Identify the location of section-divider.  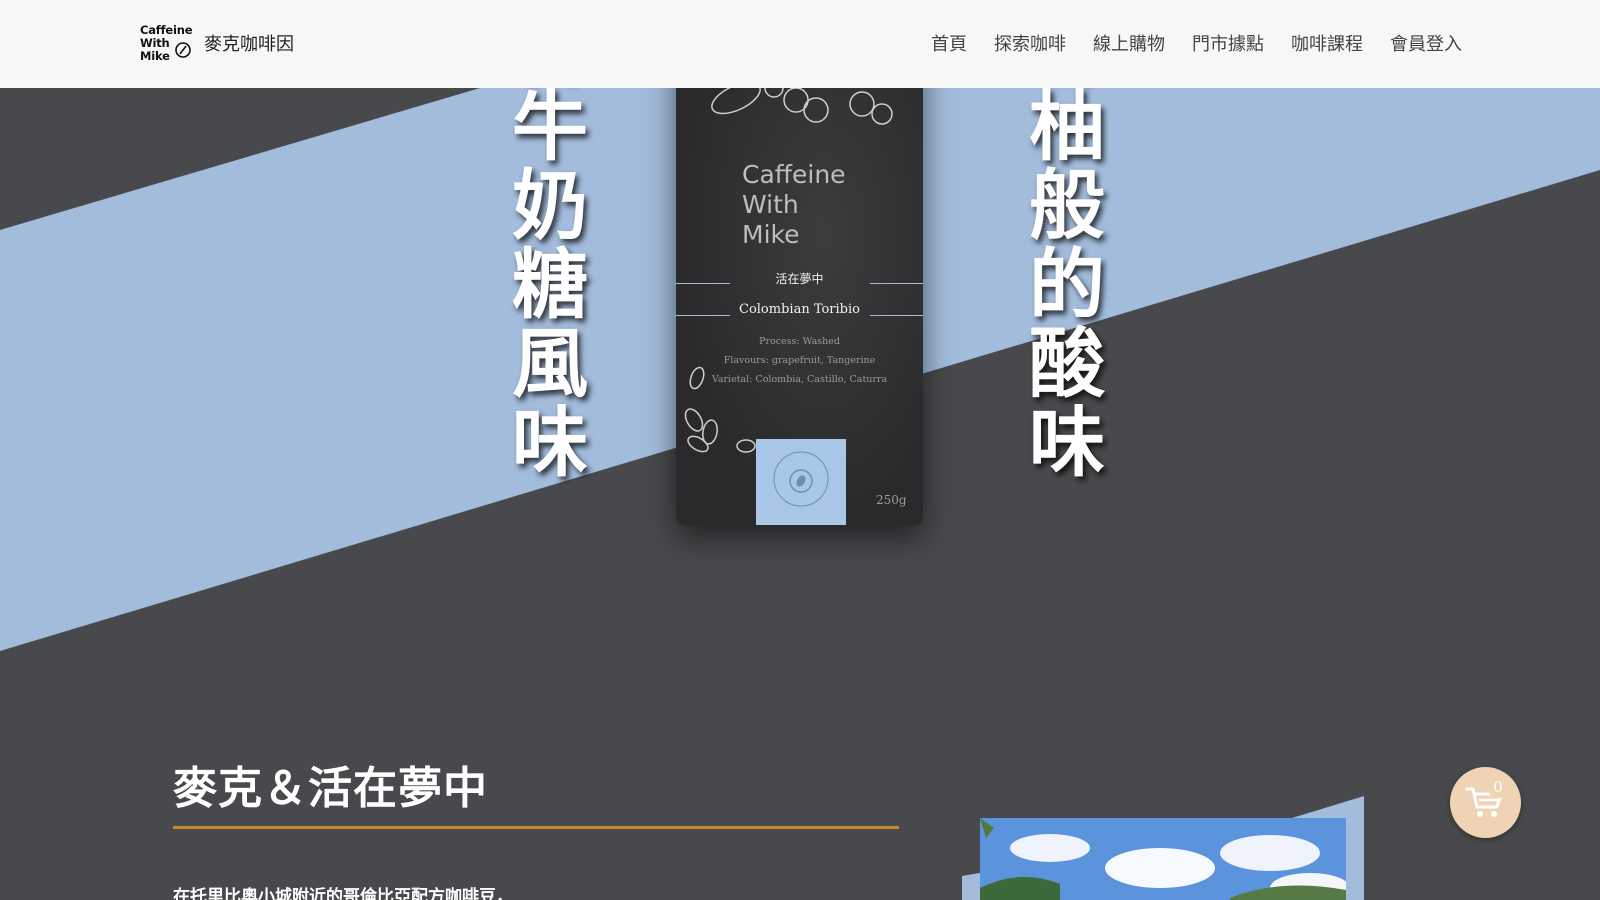
(536, 827).